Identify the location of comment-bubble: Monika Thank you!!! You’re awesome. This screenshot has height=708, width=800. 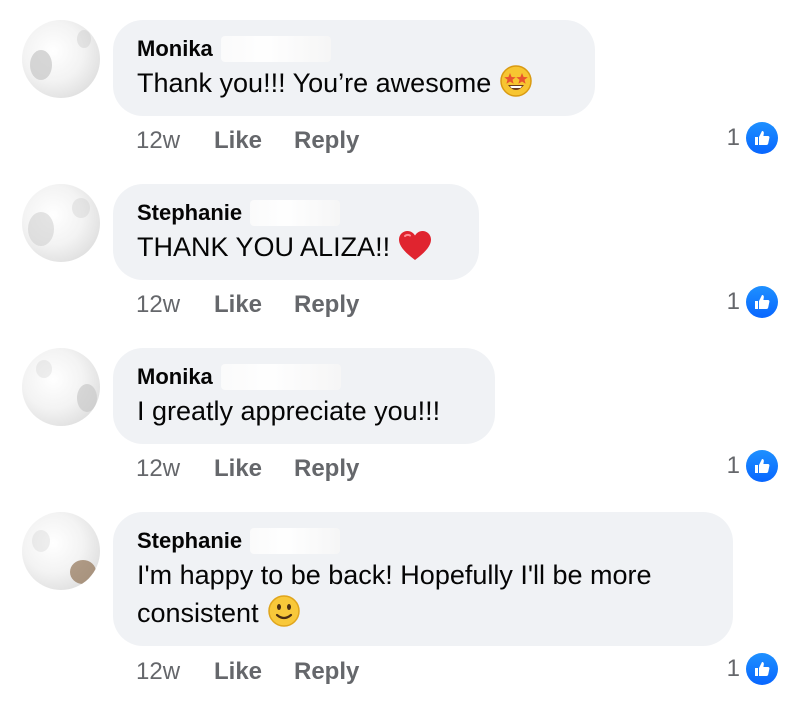
(354, 68).